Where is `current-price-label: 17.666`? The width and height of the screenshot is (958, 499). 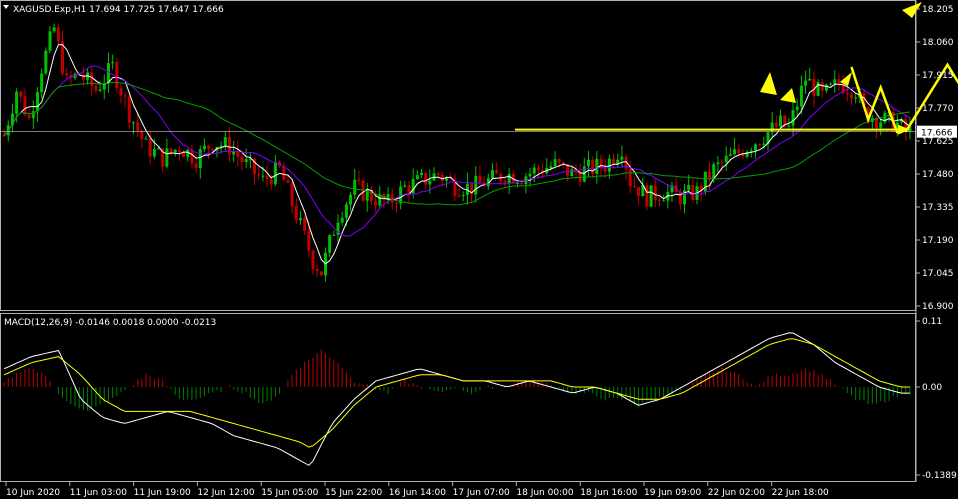
current-price-label: 17.666 is located at coordinates (937, 134).